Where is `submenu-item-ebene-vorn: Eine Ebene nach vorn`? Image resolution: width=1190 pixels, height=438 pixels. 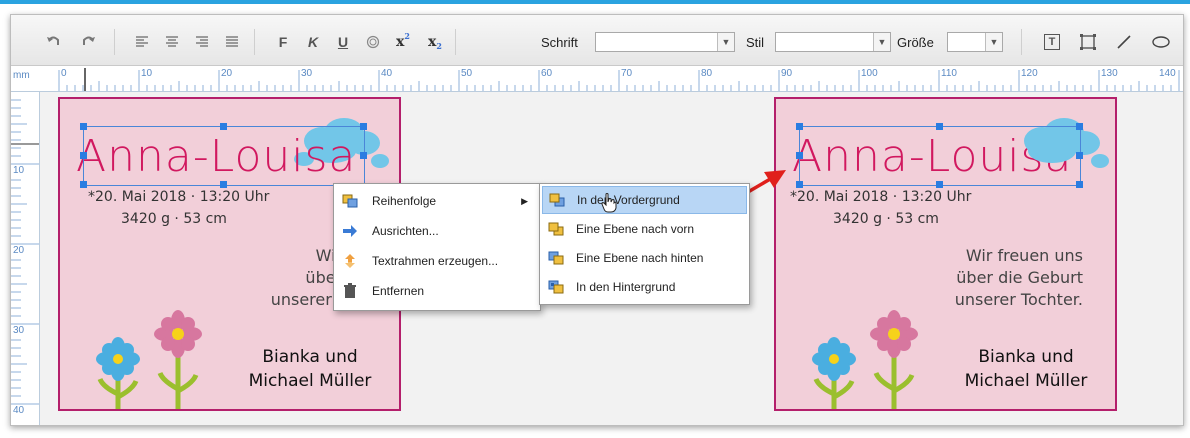
submenu-item-ebene-vorn: Eine Ebene nach vorn is located at coordinates (644, 229).